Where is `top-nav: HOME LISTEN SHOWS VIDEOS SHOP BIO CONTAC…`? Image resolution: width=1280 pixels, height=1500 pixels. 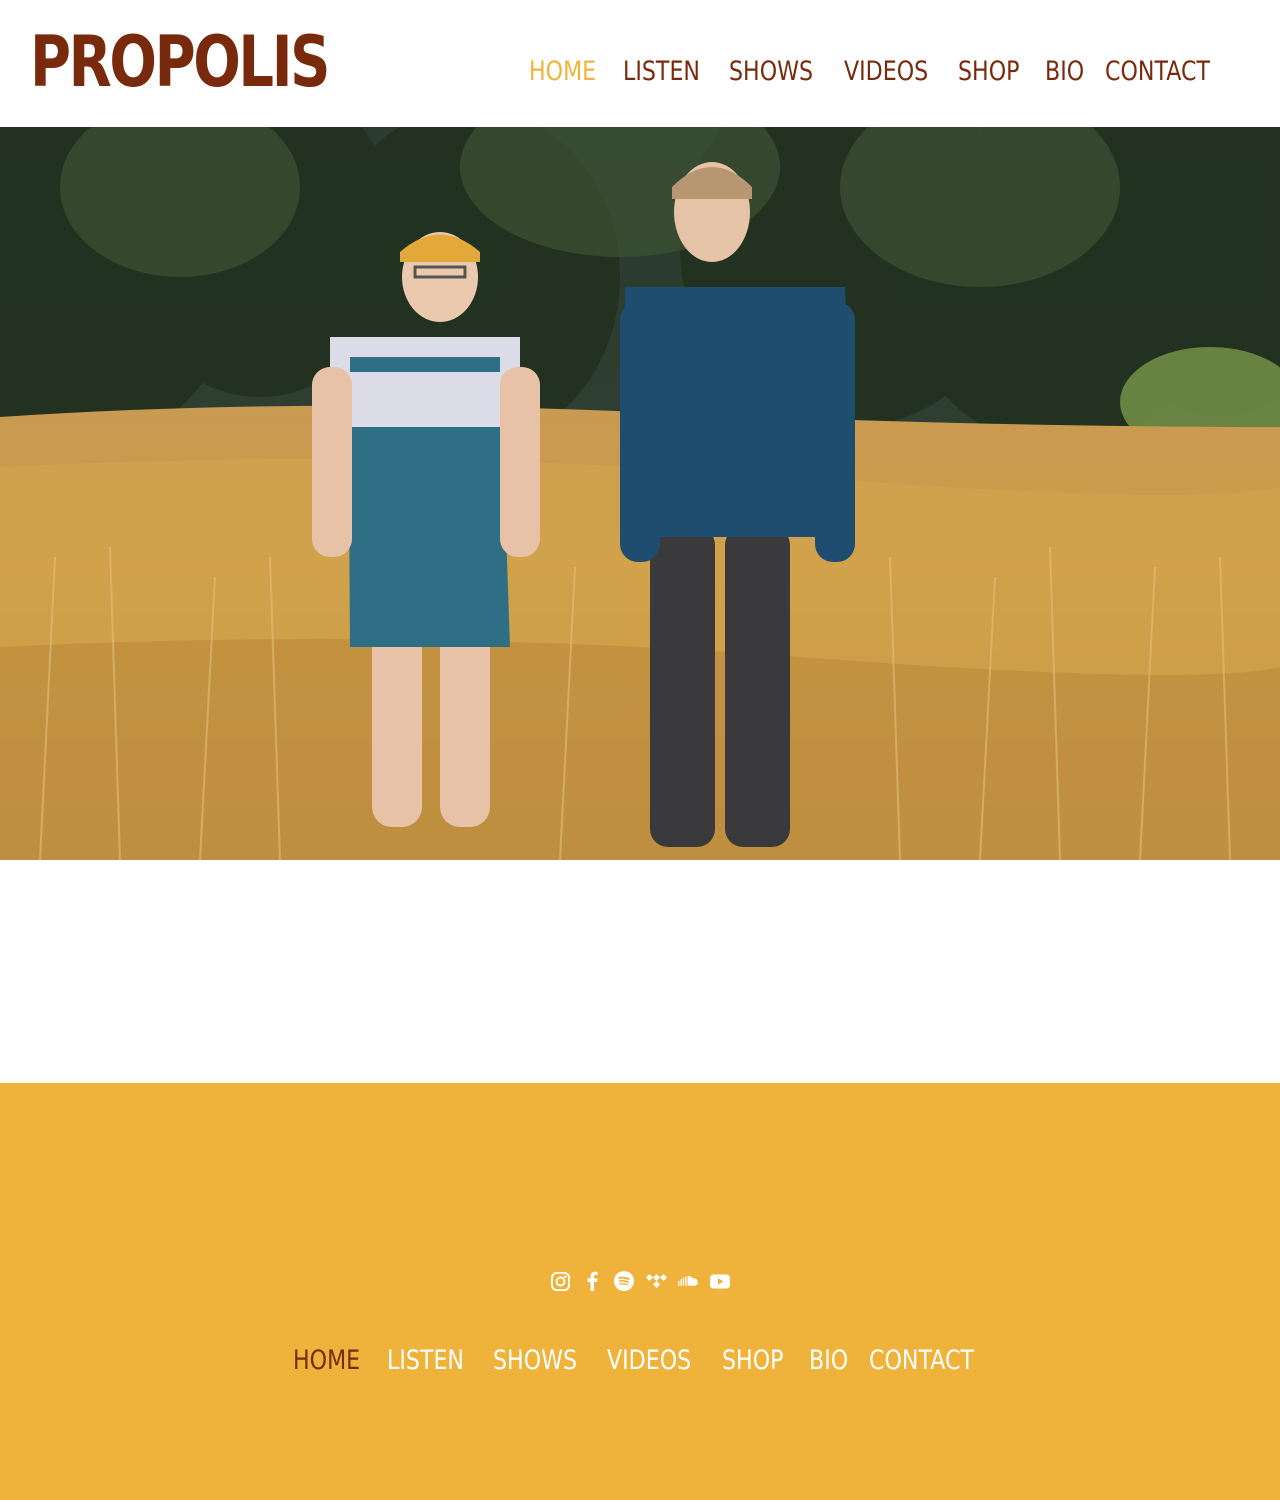
top-nav: HOME LISTEN SHOWS VIDEOS SHOP BIO CONTAC… is located at coordinates (876, 72).